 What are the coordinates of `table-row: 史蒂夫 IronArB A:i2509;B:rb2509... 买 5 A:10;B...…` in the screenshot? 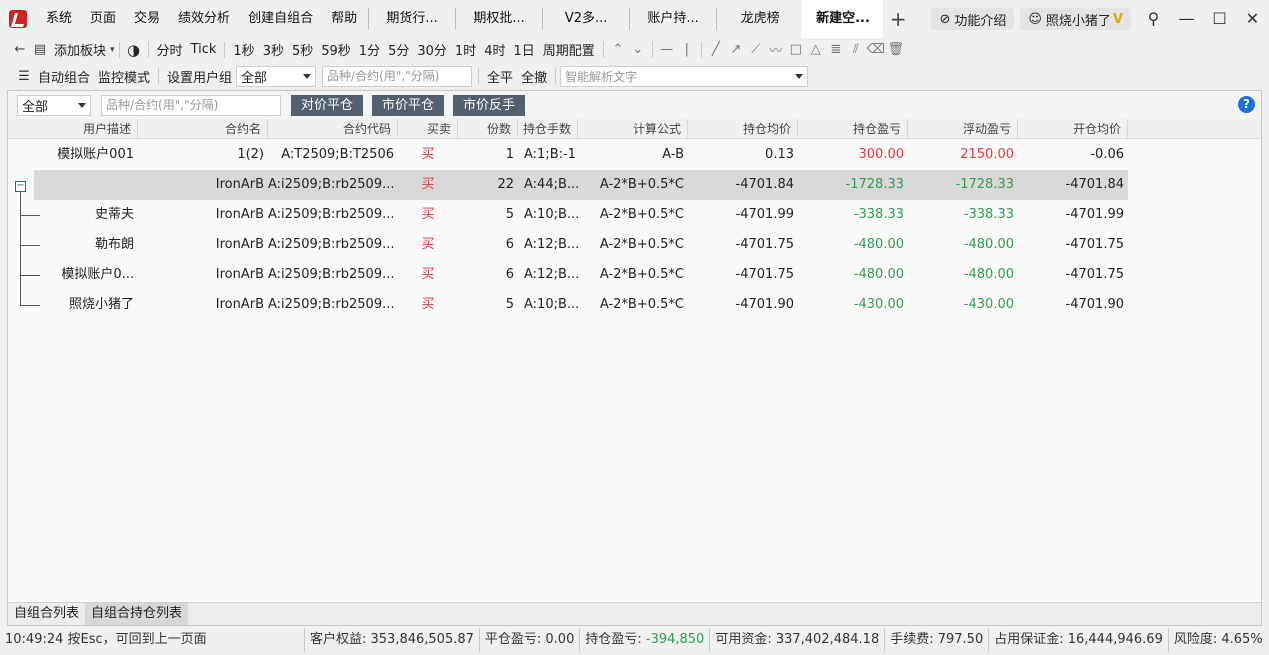 It's located at (568, 215).